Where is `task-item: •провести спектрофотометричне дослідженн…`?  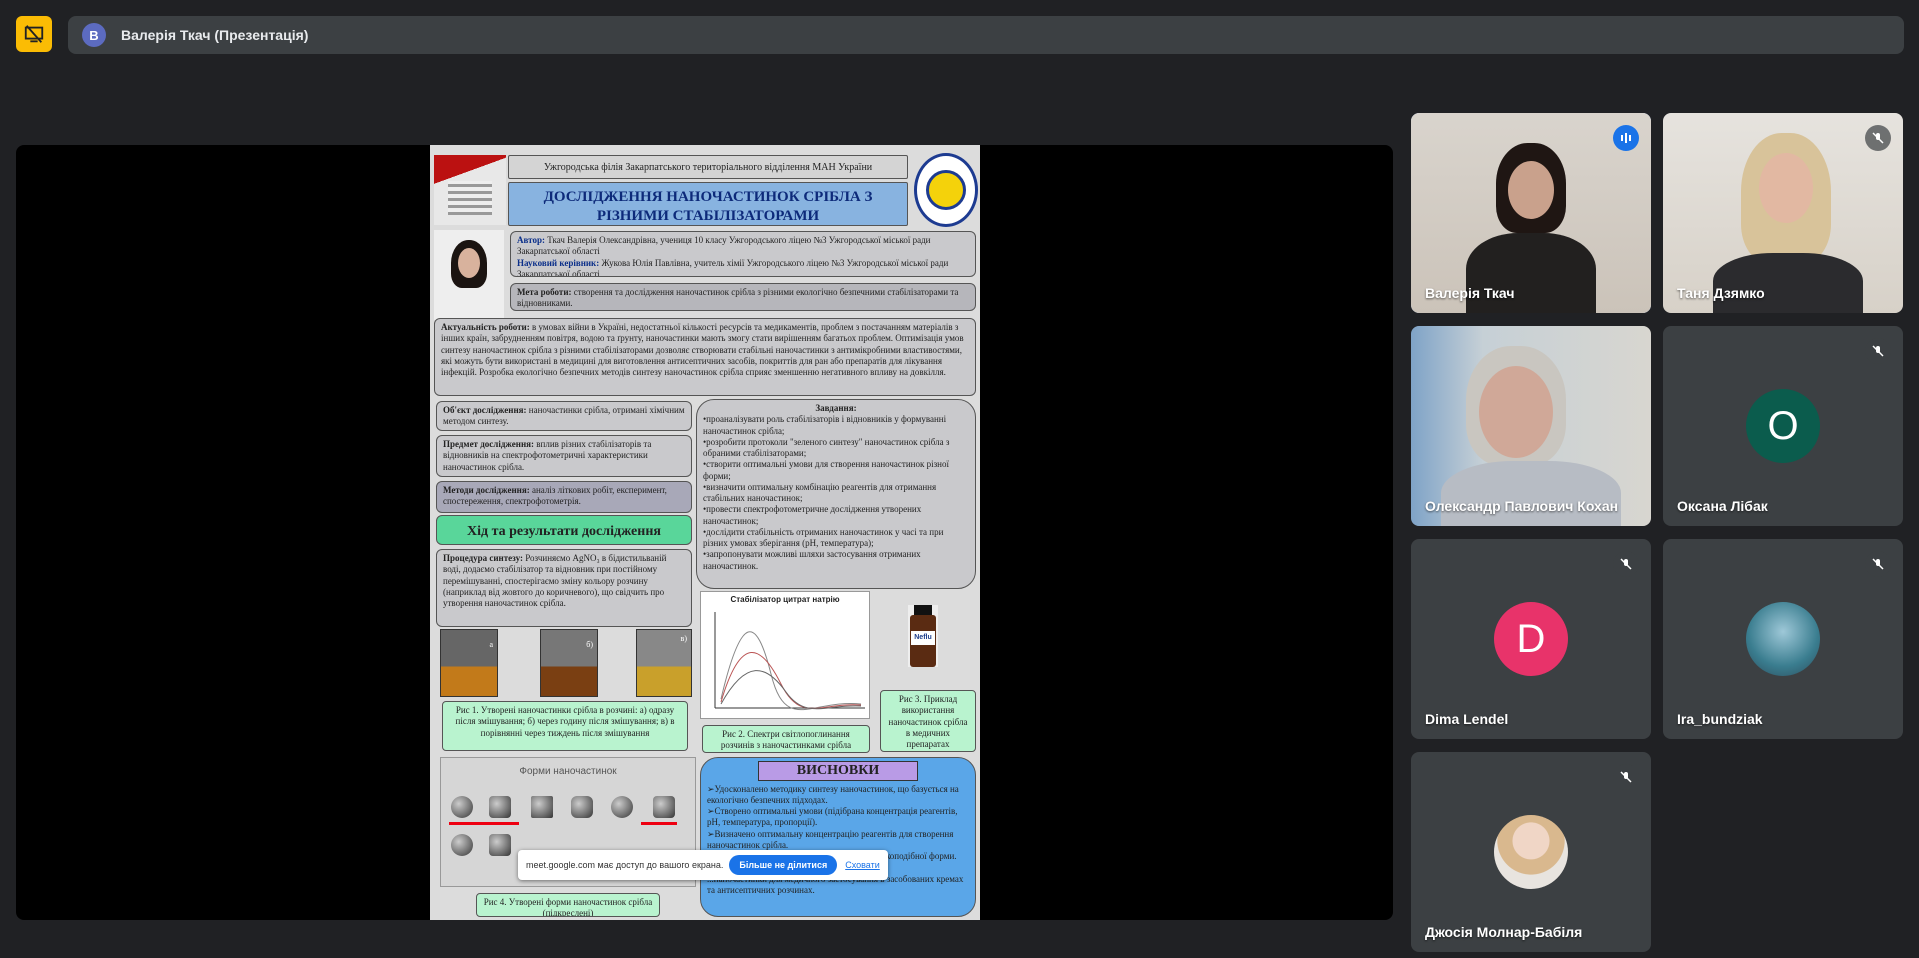 task-item: •провести спектрофотометричне дослідженн… is located at coordinates (812, 515).